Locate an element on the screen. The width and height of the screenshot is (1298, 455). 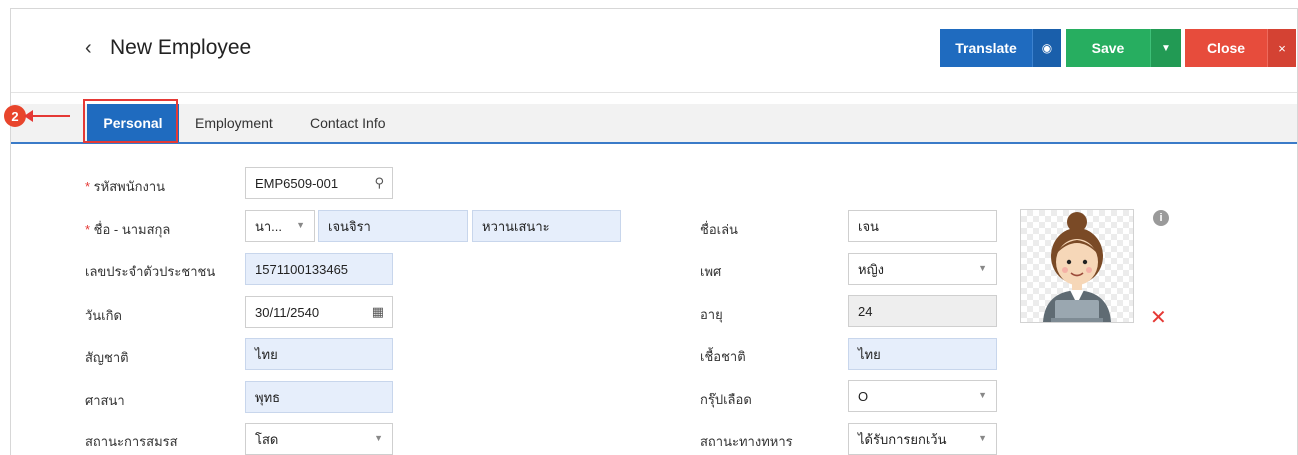
nickname-input: เจน is located at coordinates (922, 226).